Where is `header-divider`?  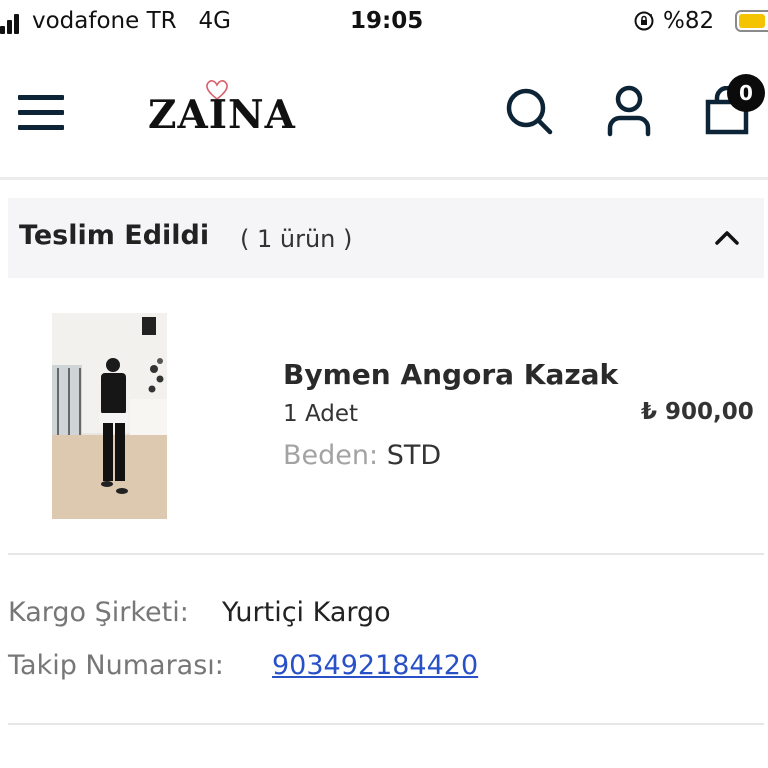
header-divider is located at coordinates (384, 178).